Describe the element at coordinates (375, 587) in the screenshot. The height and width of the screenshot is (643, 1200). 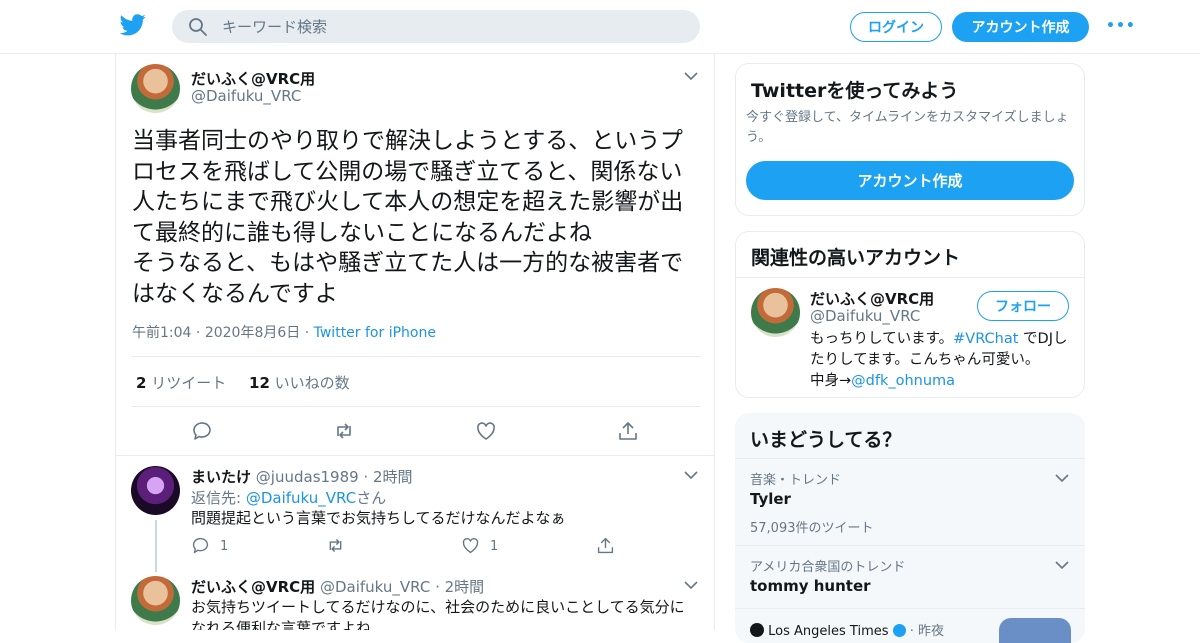
I see `reply-author-handle: @Daifuku_VRC` at that location.